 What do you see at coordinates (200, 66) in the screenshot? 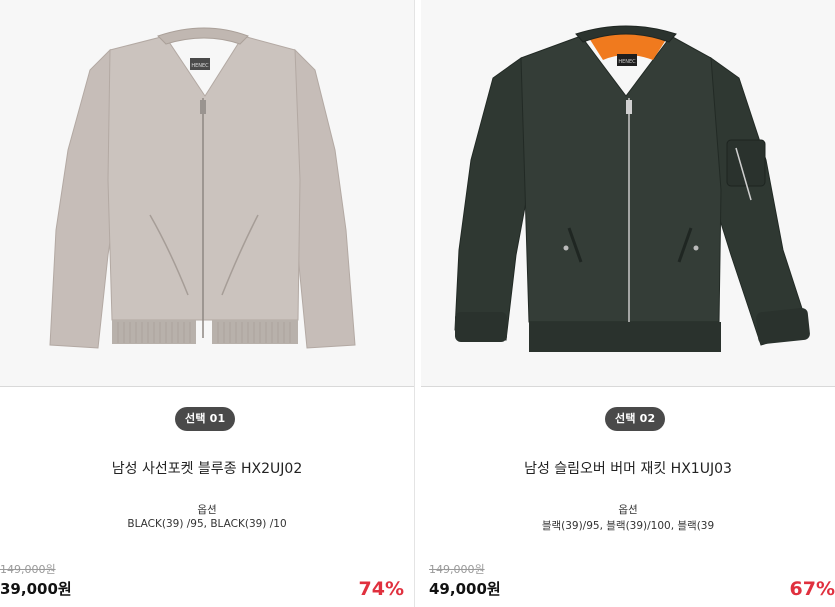
I see `brand-label: HENEC` at bounding box center [200, 66].